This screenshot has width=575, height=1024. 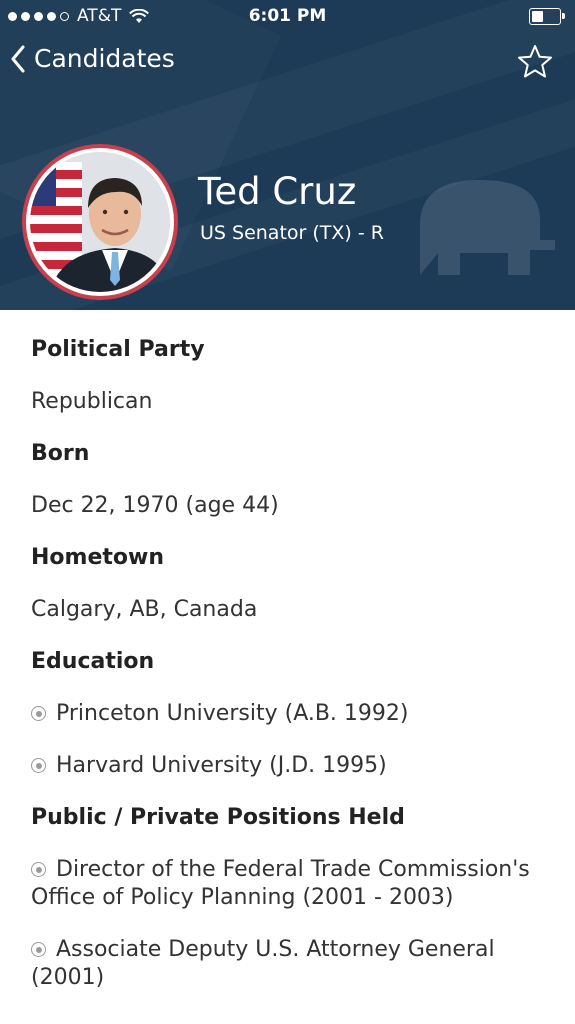 I want to click on favorite-button, so click(x=535, y=64).